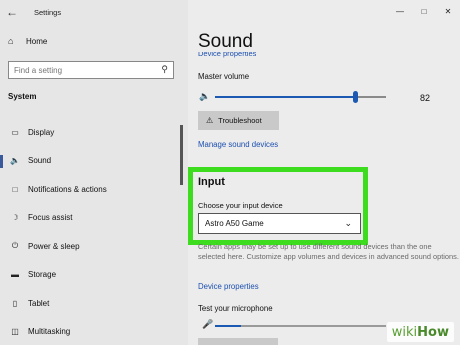 This screenshot has height=345, width=460. What do you see at coordinates (94, 303) in the screenshot?
I see `sidebar-item-tablet: ▯ Tablet` at bounding box center [94, 303].